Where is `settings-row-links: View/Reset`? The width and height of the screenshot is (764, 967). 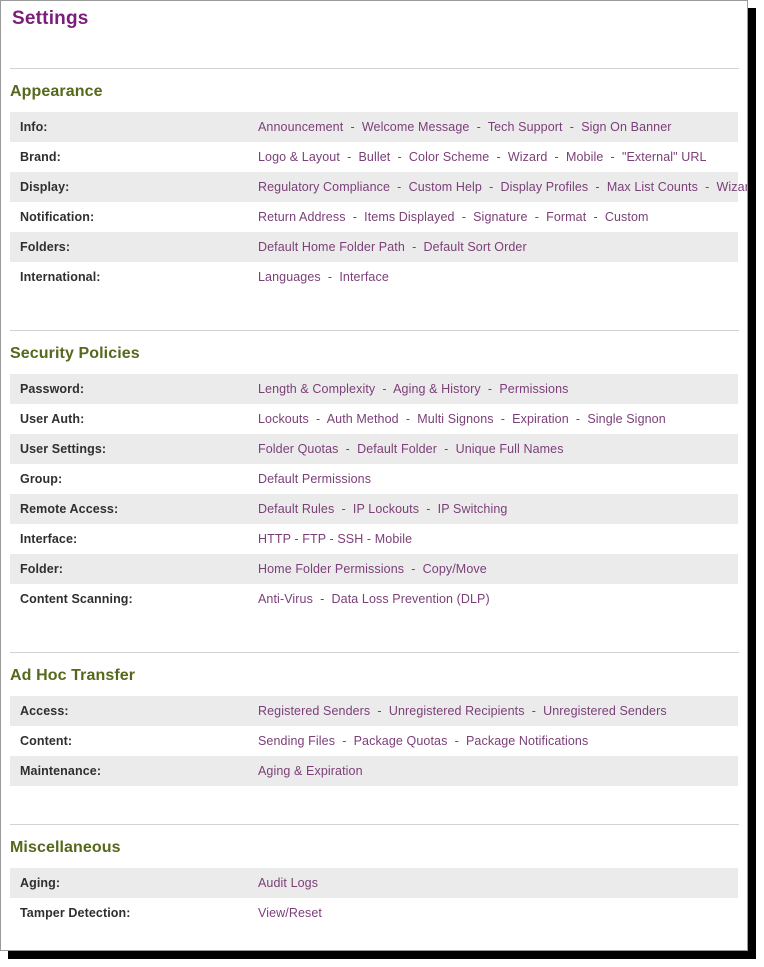 settings-row-links: View/Reset is located at coordinates (498, 913).